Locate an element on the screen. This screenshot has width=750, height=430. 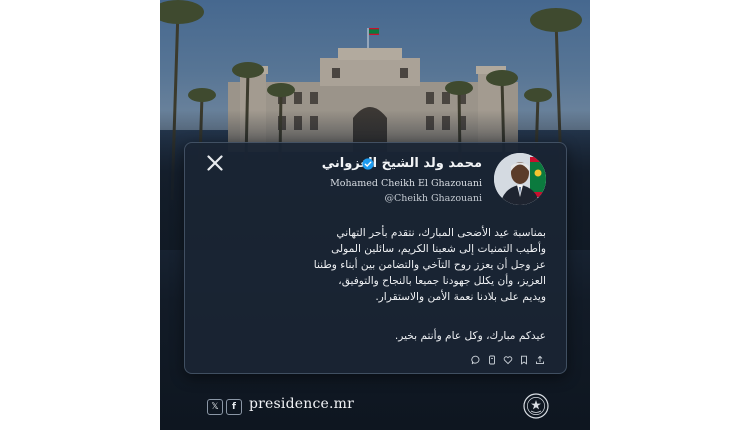
repost-icon is located at coordinates (492, 360).